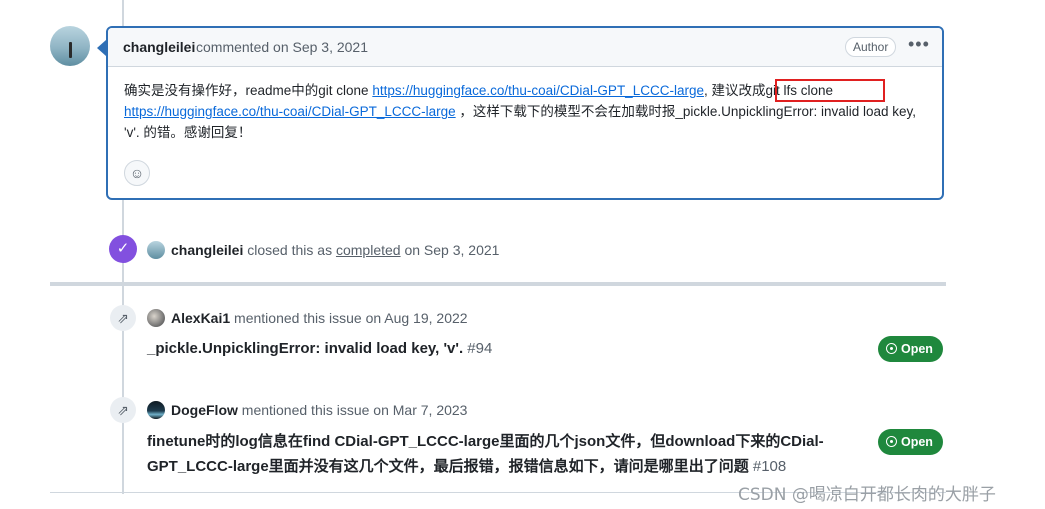 The image size is (1045, 509). Describe the element at coordinates (204, 410) in the screenshot. I see `event-user: DogeFlow` at that location.